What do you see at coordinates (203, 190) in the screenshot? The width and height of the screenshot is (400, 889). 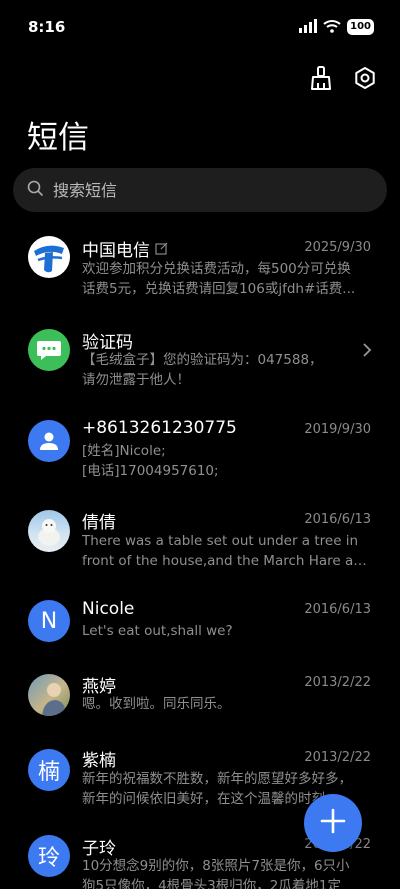 I see `search-input` at bounding box center [203, 190].